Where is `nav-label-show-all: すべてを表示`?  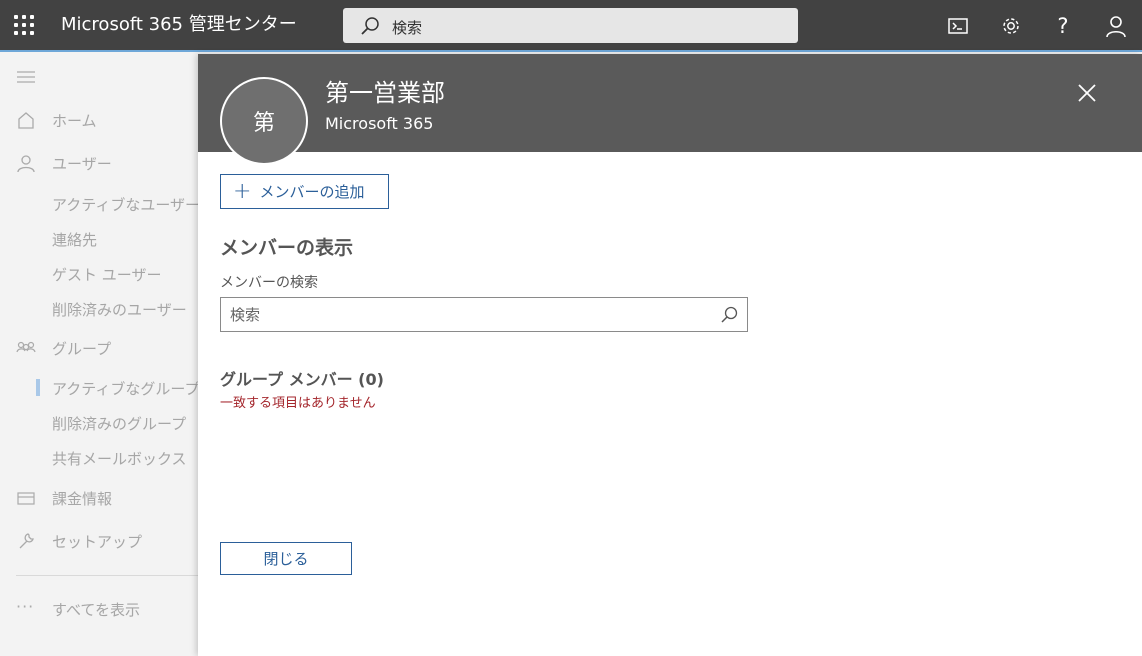 nav-label-show-all: すべてを表示 is located at coordinates (96, 609).